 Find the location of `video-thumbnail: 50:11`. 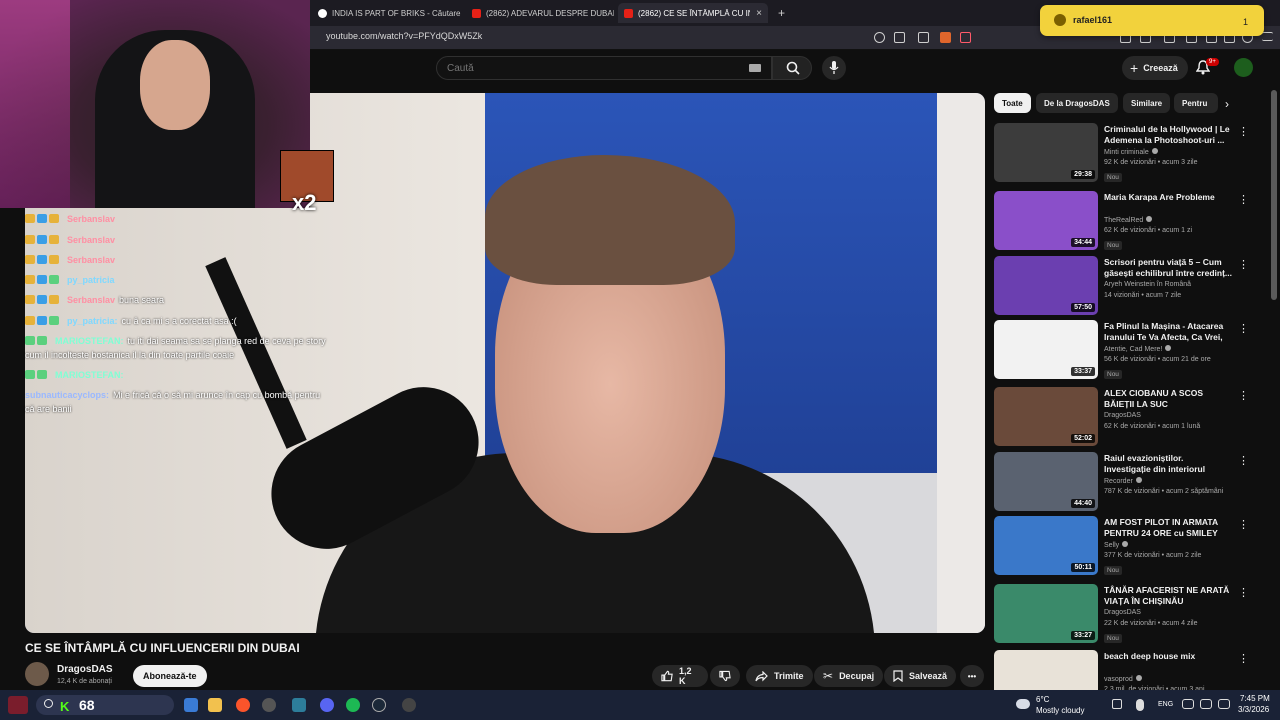

video-thumbnail: 50:11 is located at coordinates (1046, 545).